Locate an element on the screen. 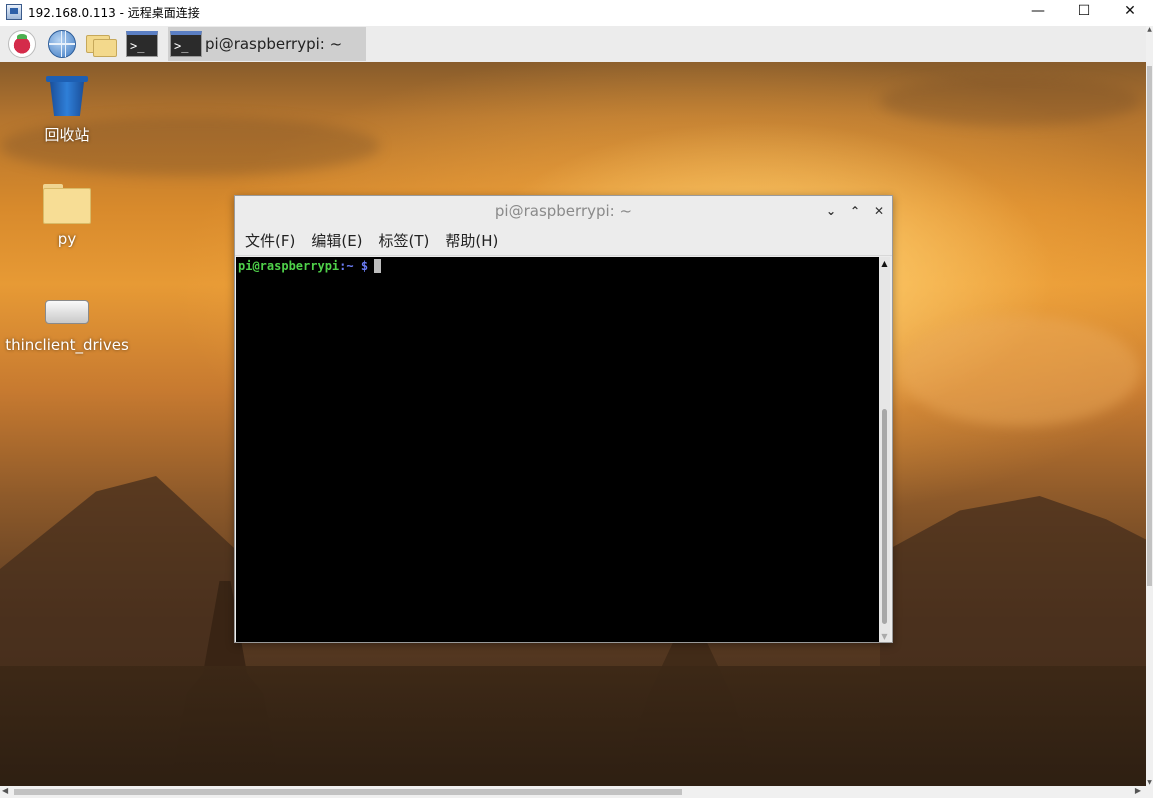  close-button: ✕ is located at coordinates (1130, 11).